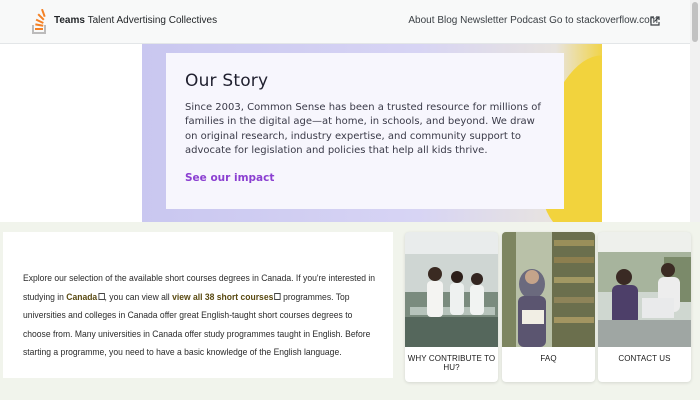 The height and width of the screenshot is (400, 700). I want to click on info-text-part2: , you can view all, so click(137, 296).